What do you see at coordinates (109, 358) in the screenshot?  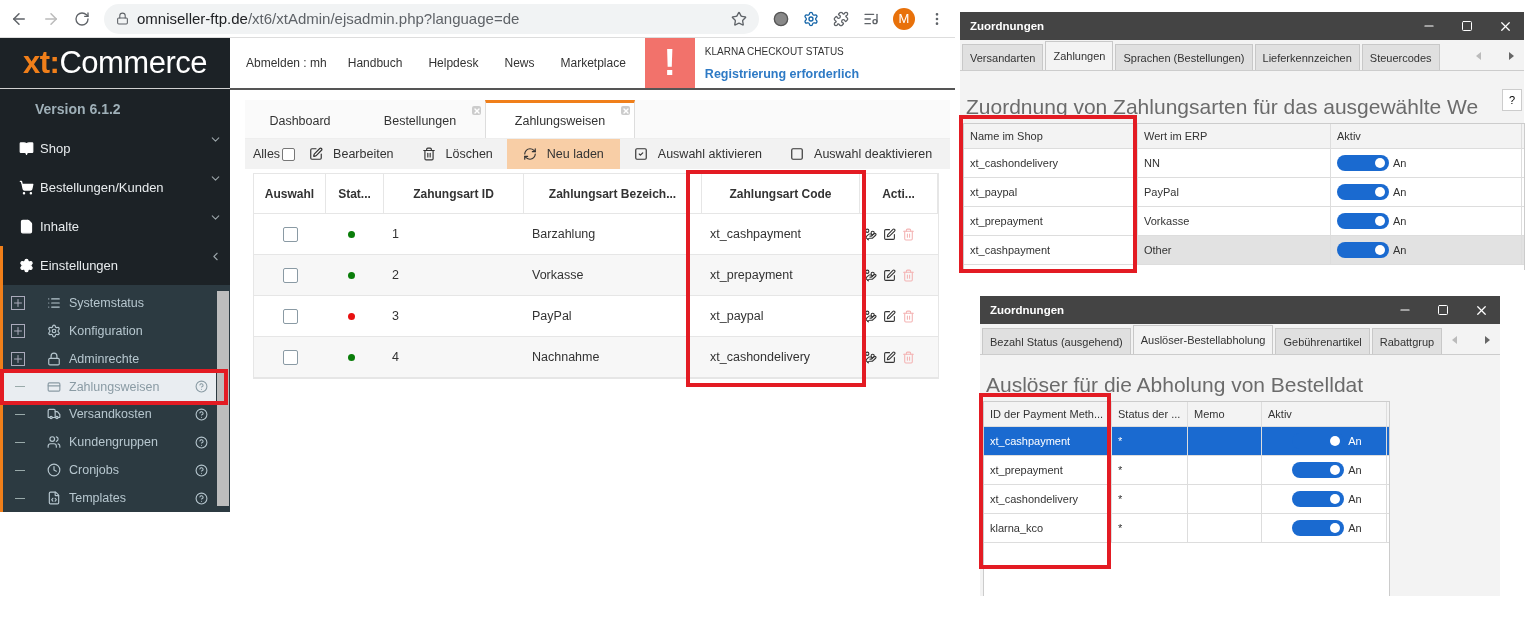 I see `sidebar-item: Adminrechte` at bounding box center [109, 358].